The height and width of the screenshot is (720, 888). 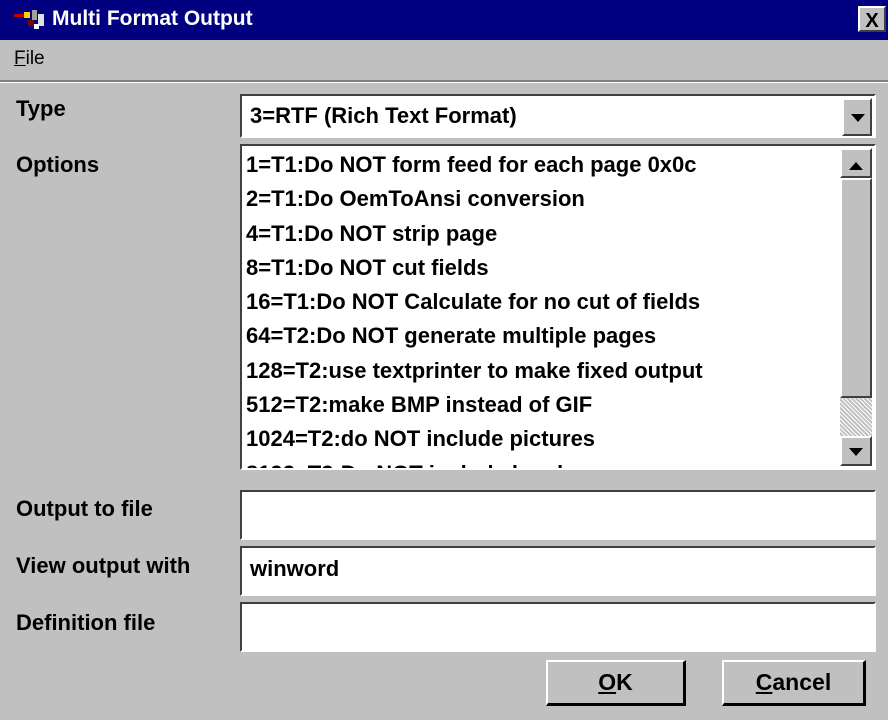 What do you see at coordinates (474, 439) in the screenshot?
I see `list-item: 1024=T2:do NOT include pictures` at bounding box center [474, 439].